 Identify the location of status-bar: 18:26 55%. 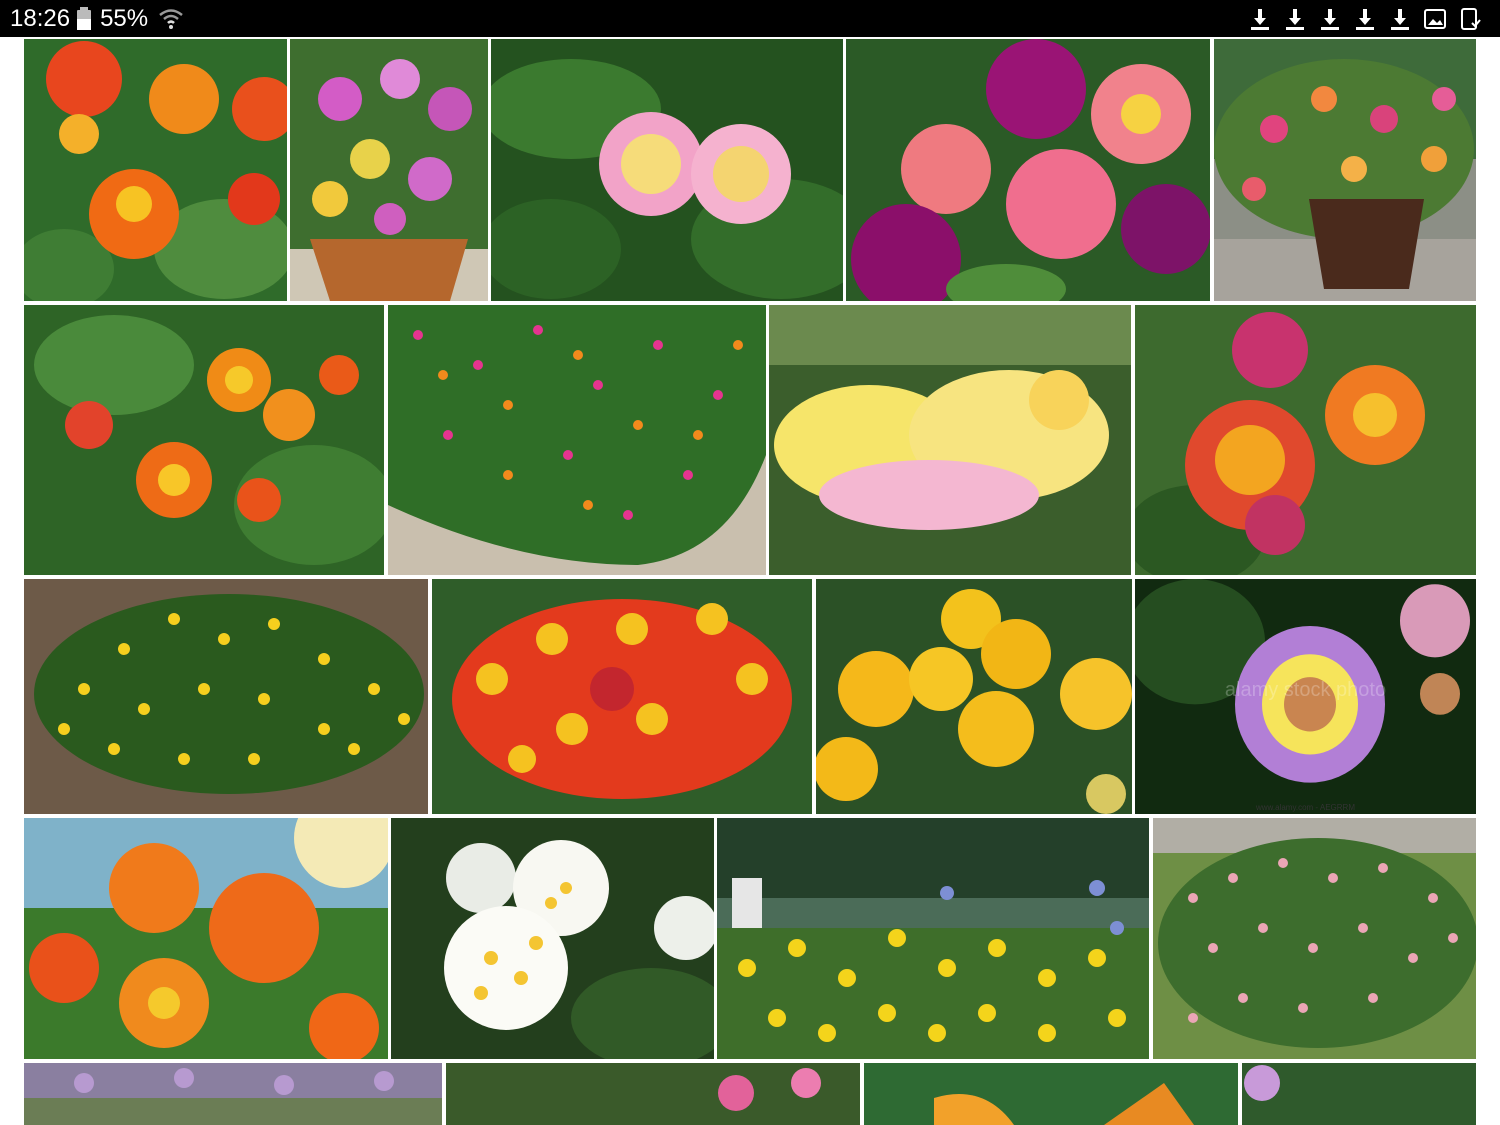
(750, 18).